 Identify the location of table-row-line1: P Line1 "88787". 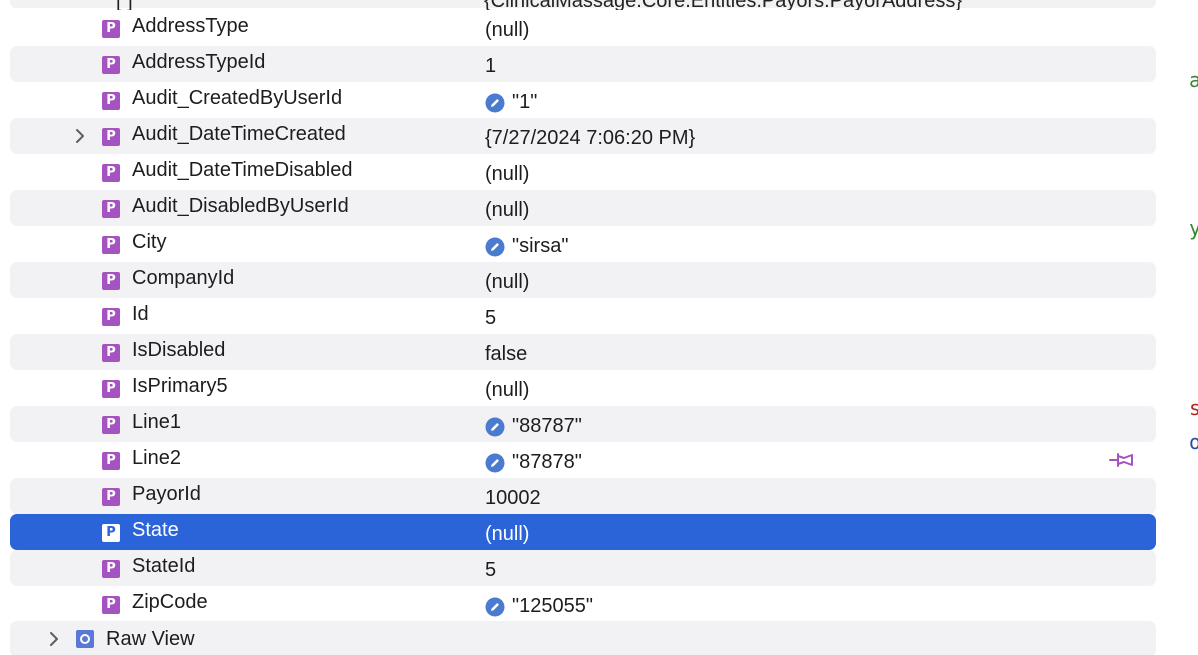
(583, 424).